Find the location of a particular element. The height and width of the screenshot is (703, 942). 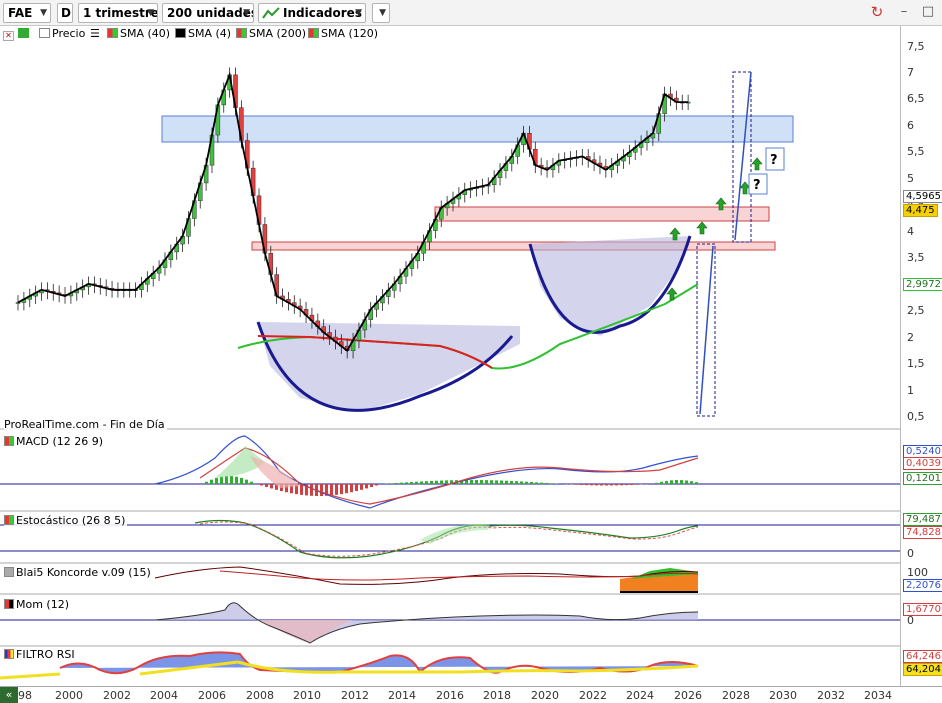

year-tick-label: 98 is located at coordinates (25, 695).